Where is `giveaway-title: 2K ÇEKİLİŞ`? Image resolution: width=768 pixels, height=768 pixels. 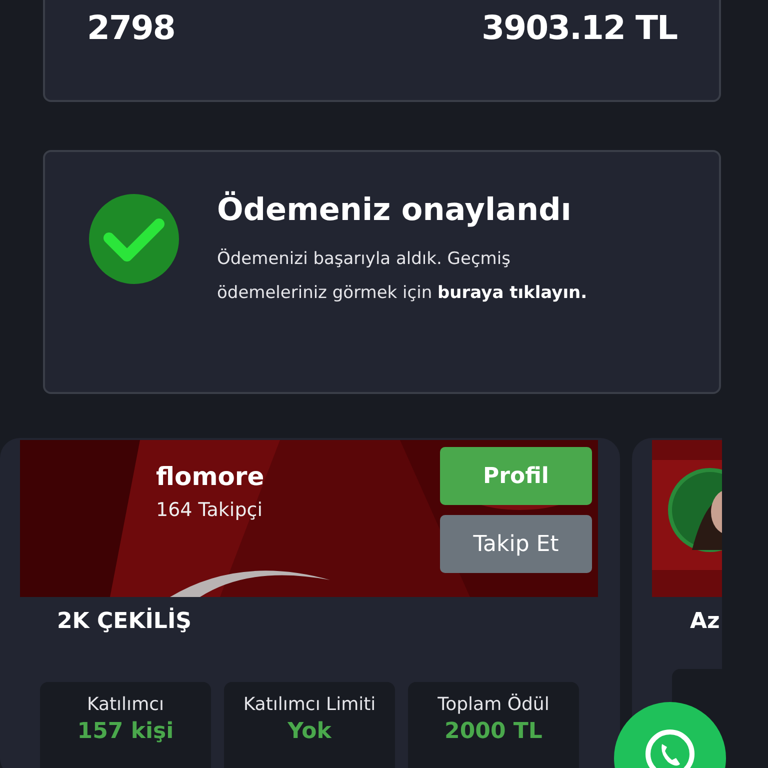 giveaway-title: 2K ÇEKİLİŞ is located at coordinates (124, 622).